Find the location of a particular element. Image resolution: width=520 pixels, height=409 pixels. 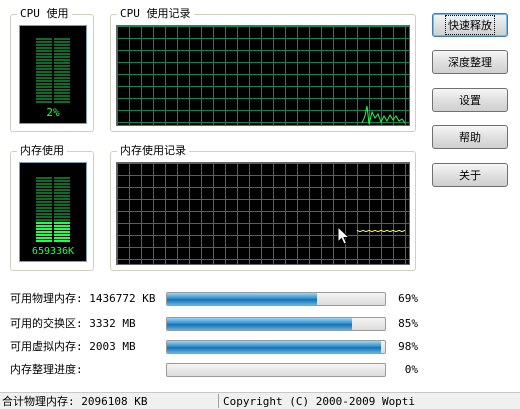

available-swap-label: 可用的交换区: 3332 MB is located at coordinates (73, 323).